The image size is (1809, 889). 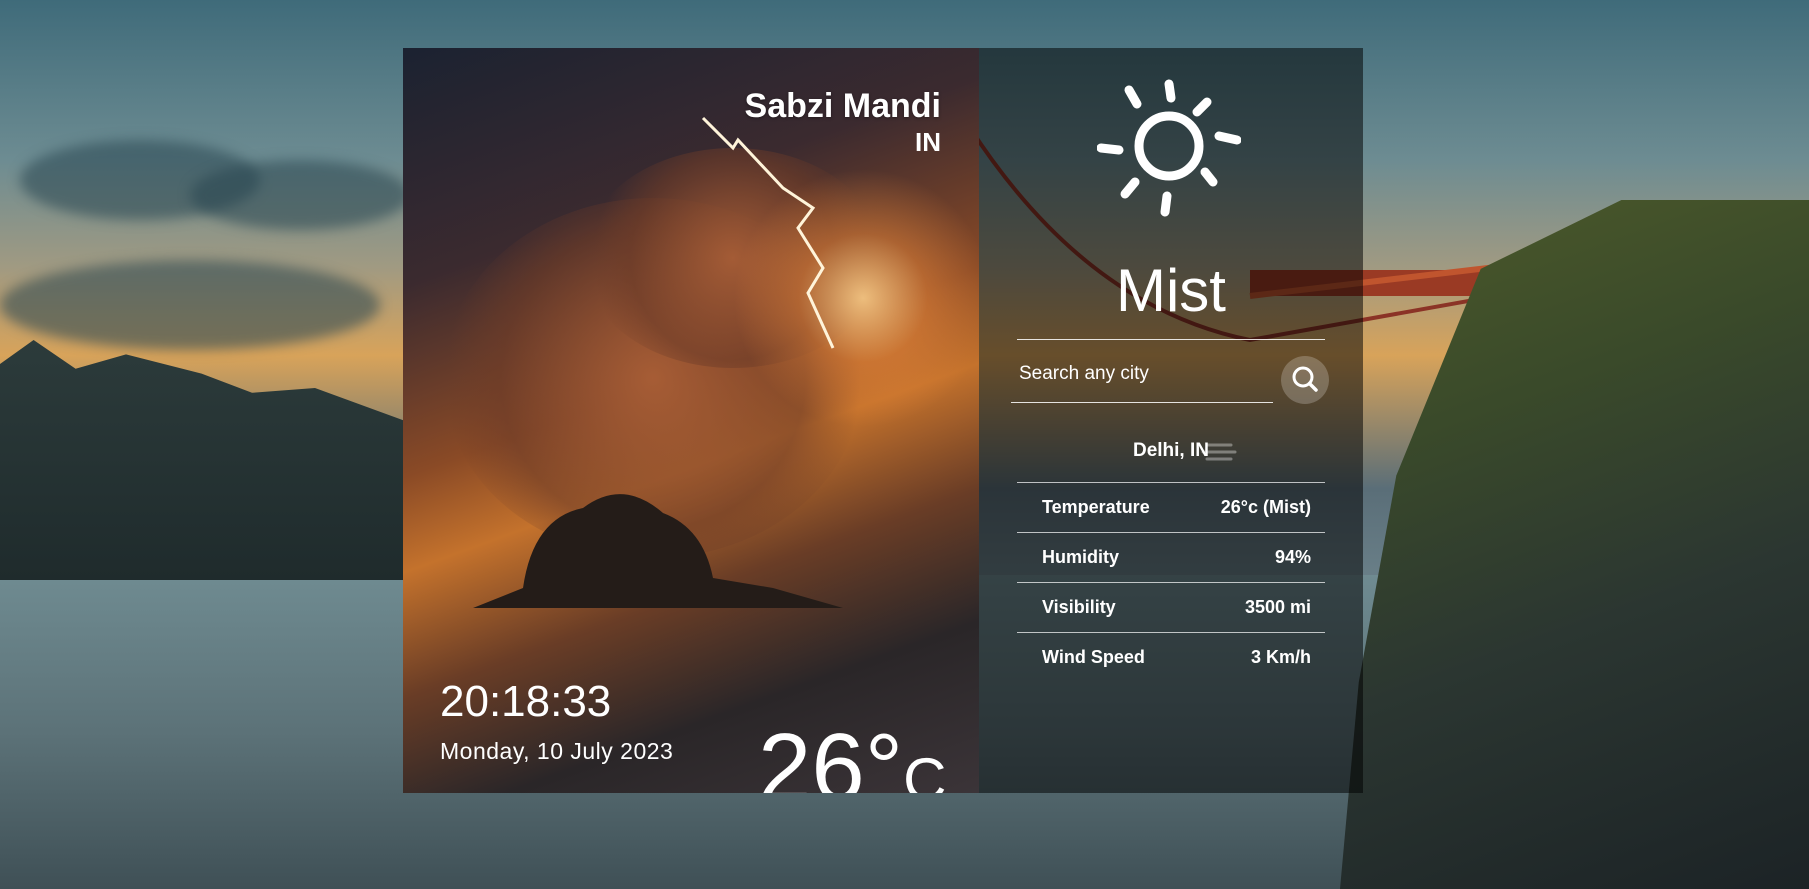 What do you see at coordinates (1079, 607) in the screenshot?
I see `stat-label: Visibility` at bounding box center [1079, 607].